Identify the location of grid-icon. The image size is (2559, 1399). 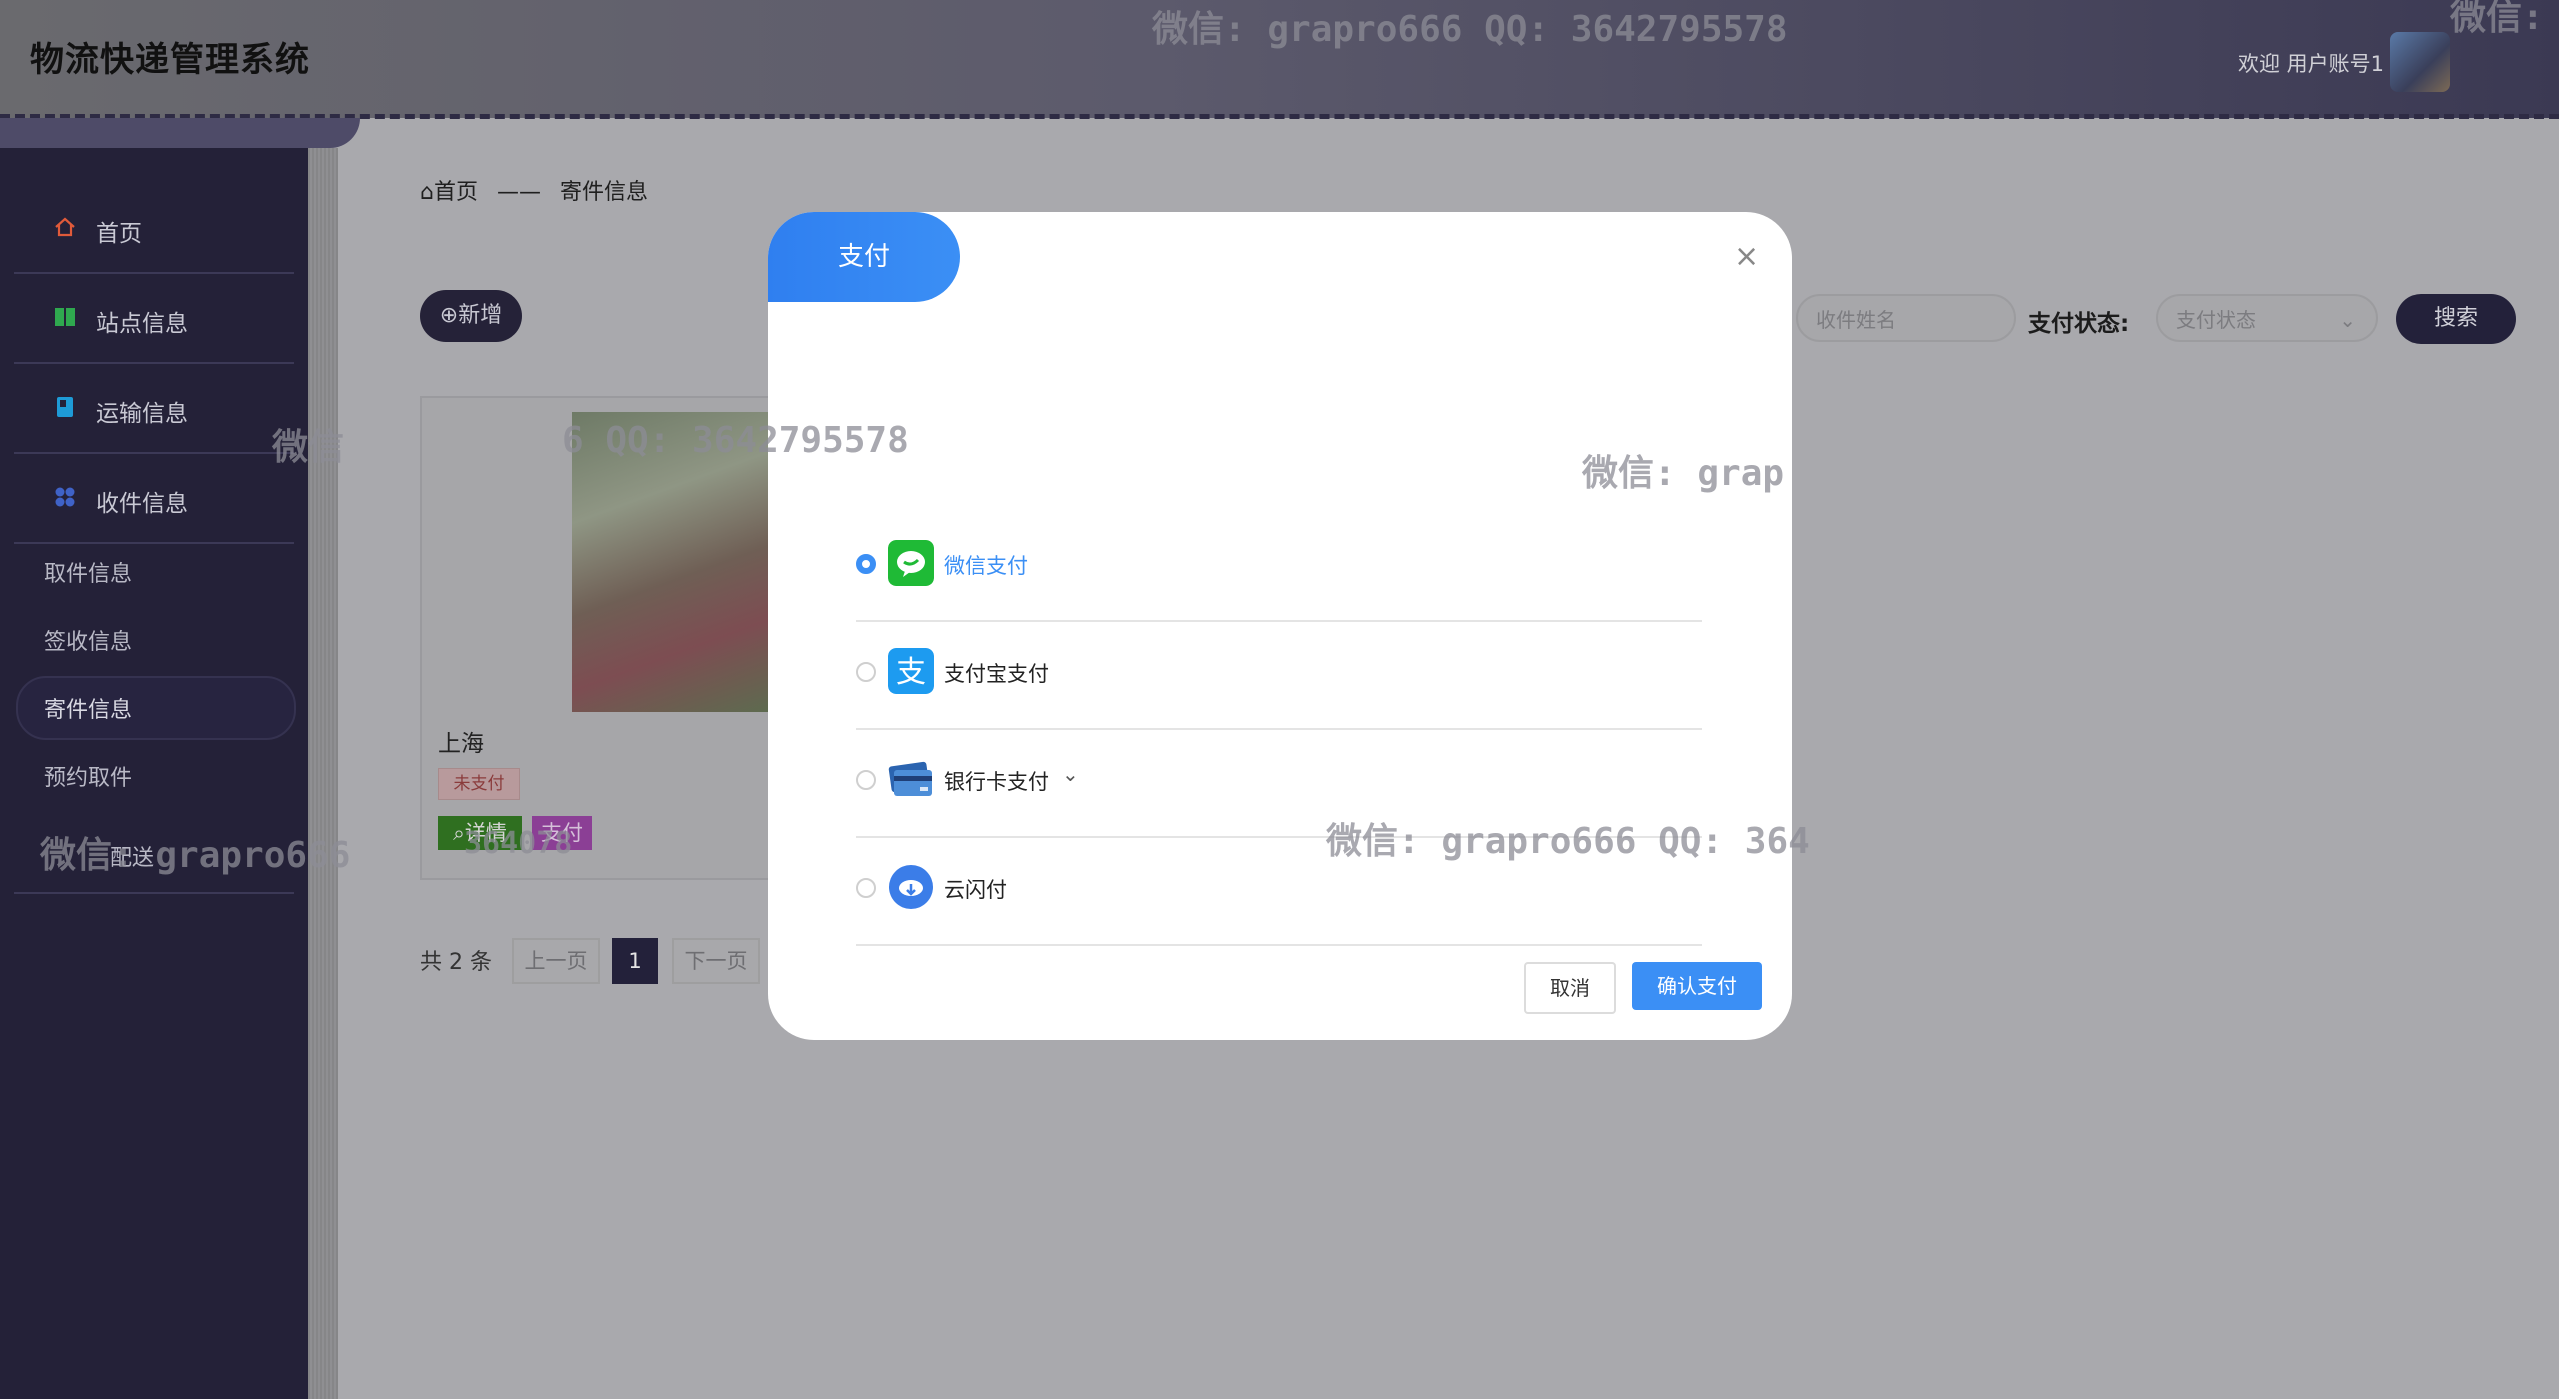
(65, 497).